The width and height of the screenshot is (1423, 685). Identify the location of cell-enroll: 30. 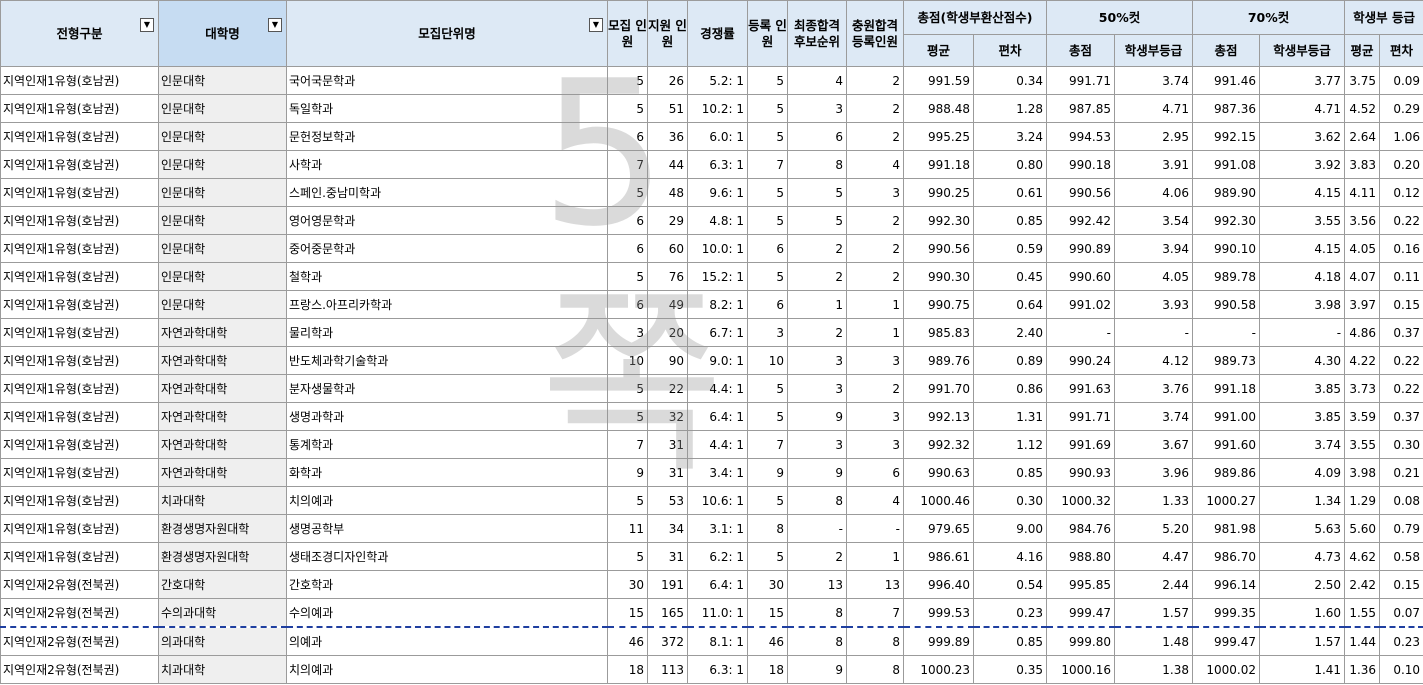
(767, 584).